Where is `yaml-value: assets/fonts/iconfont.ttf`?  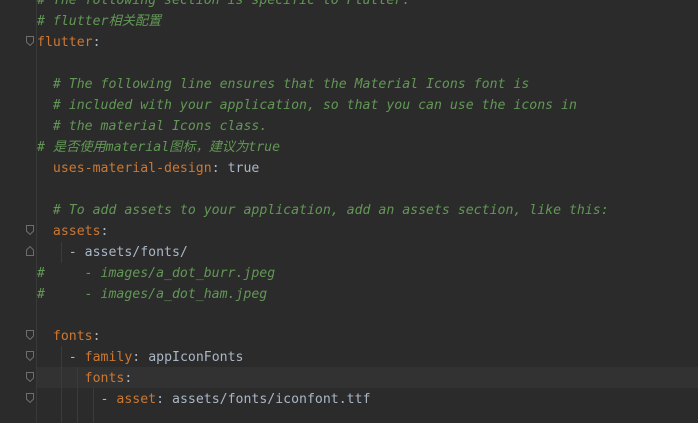
yaml-value: assets/fonts/iconfont.ttf is located at coordinates (271, 399).